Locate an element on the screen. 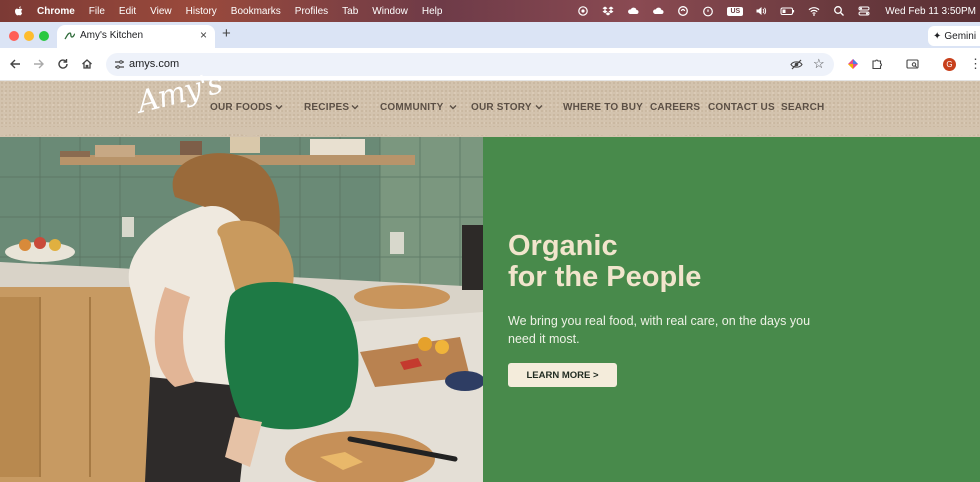 The width and height of the screenshot is (980, 482). nav-careers: CAREERS is located at coordinates (675, 107).